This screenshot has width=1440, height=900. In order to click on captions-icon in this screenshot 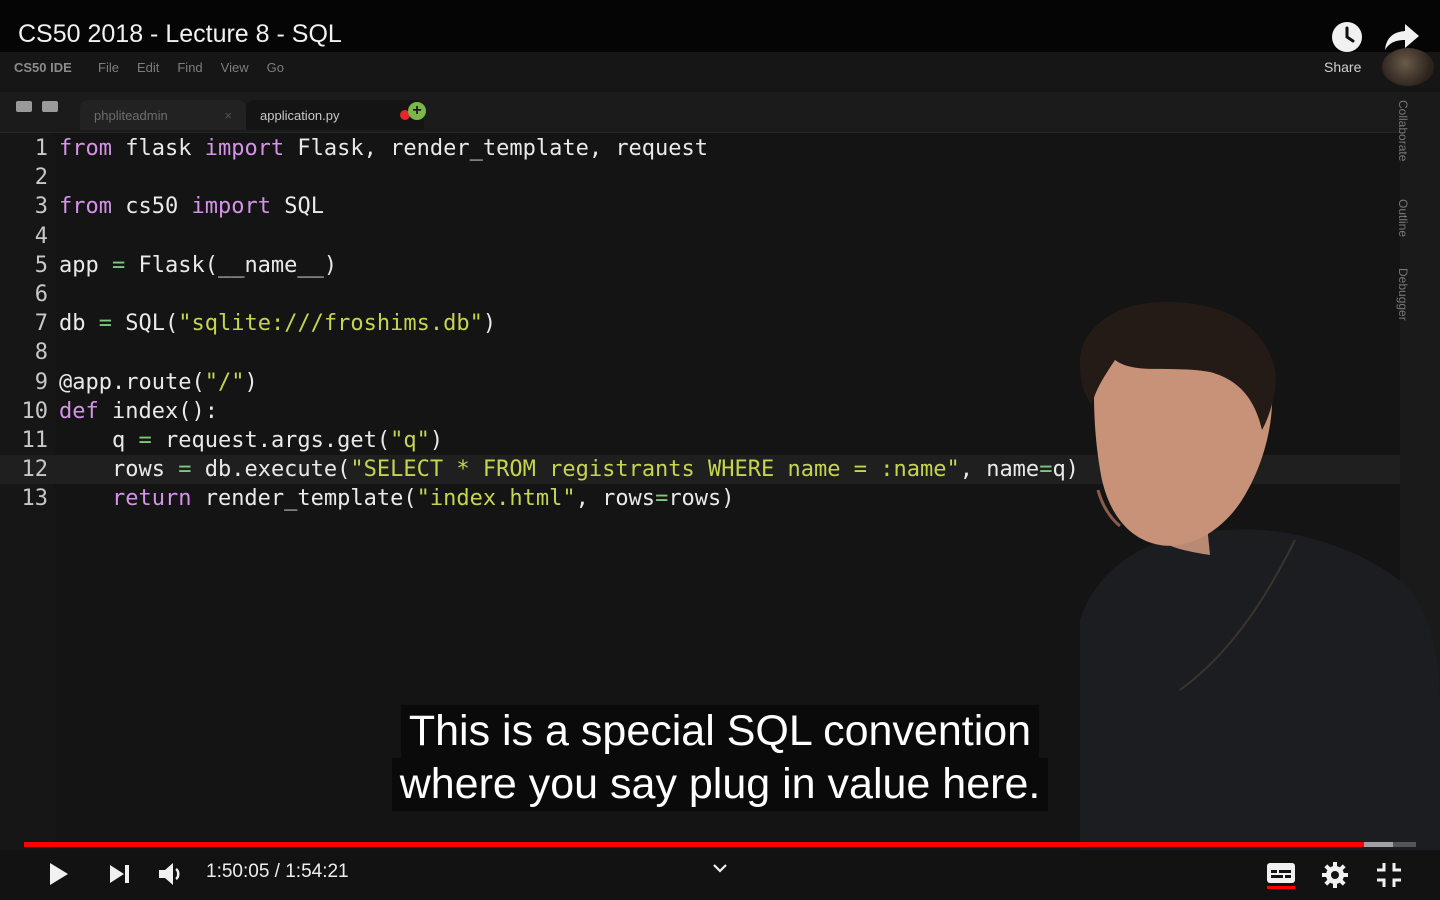, I will do `click(1281, 875)`.